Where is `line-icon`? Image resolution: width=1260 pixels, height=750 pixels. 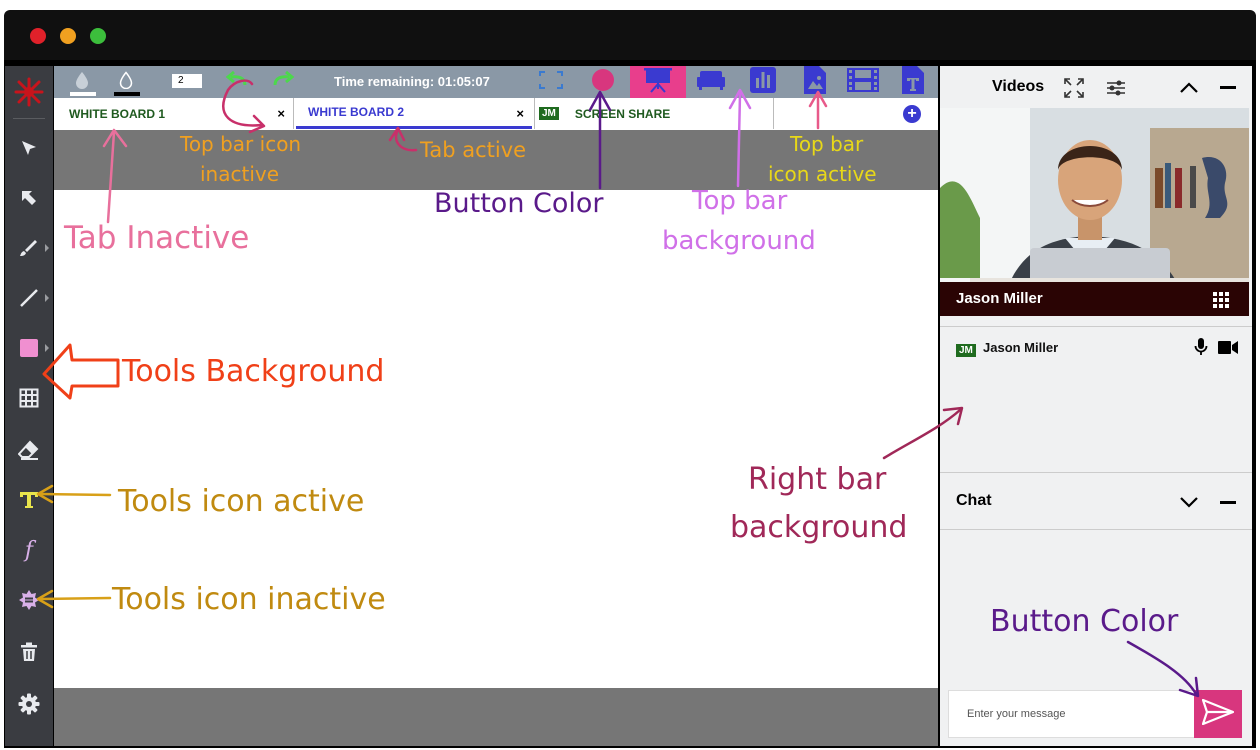
line-icon is located at coordinates (29, 298).